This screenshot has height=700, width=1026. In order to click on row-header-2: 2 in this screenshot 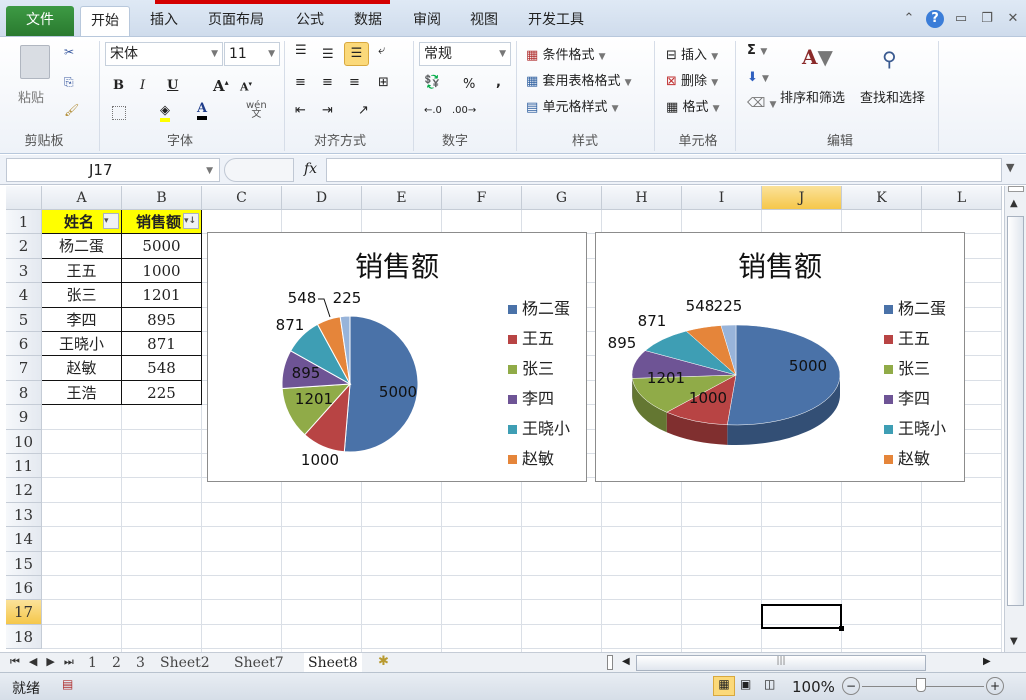, I will do `click(24, 246)`.